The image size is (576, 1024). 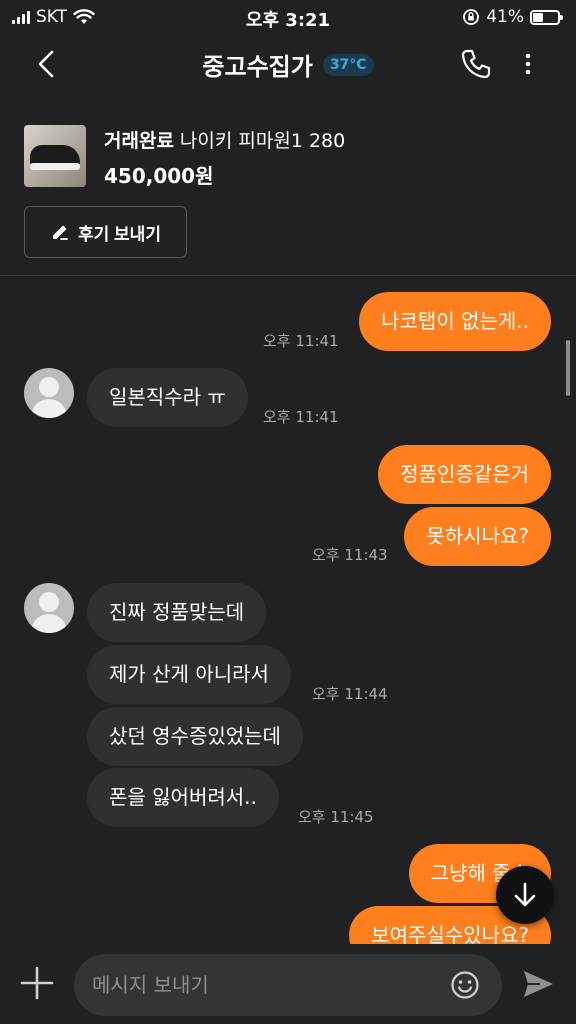 I want to click on send-review-button: 후기 보내기, so click(x=105, y=232).